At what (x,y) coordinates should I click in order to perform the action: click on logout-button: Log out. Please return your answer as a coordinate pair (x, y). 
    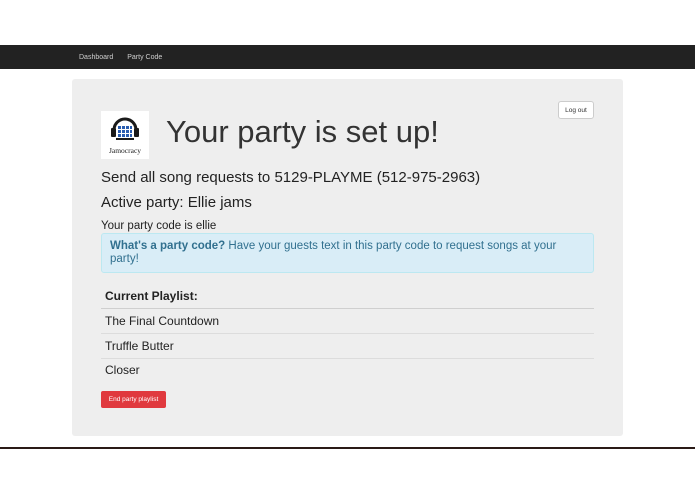
    Looking at the image, I should click on (576, 110).